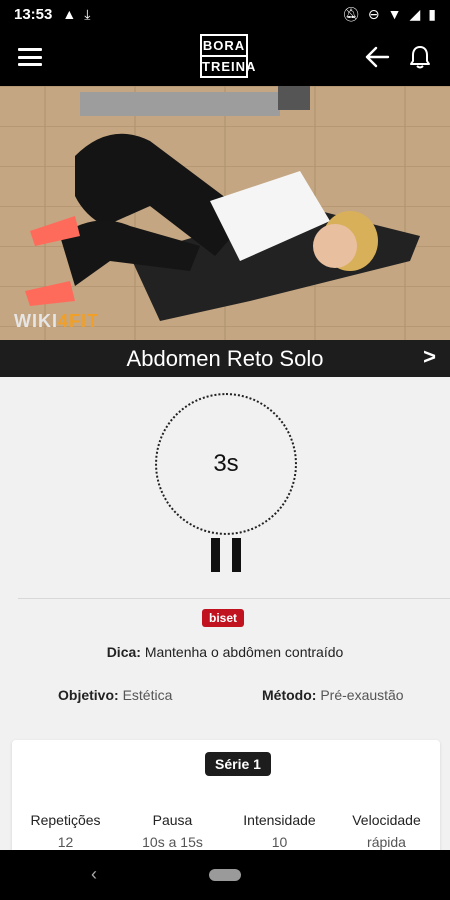 The height and width of the screenshot is (900, 450). I want to click on exercise-title-bar: Abdomen Reto Solo >, so click(225, 358).